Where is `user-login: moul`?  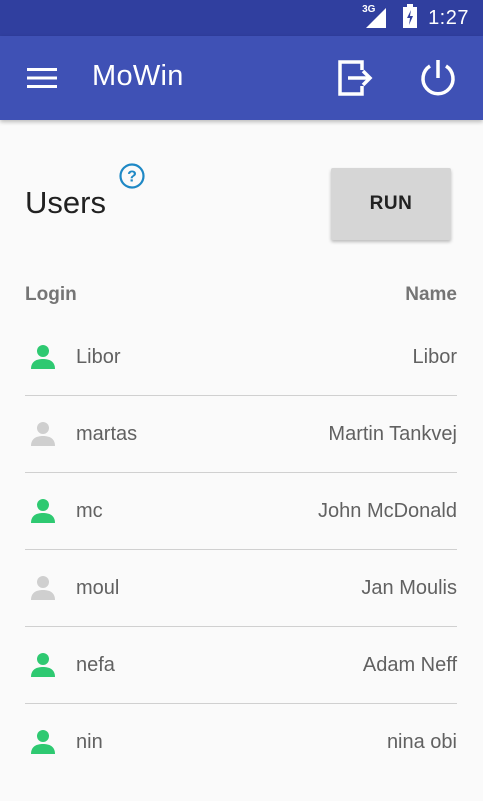
user-login: moul is located at coordinates (98, 588).